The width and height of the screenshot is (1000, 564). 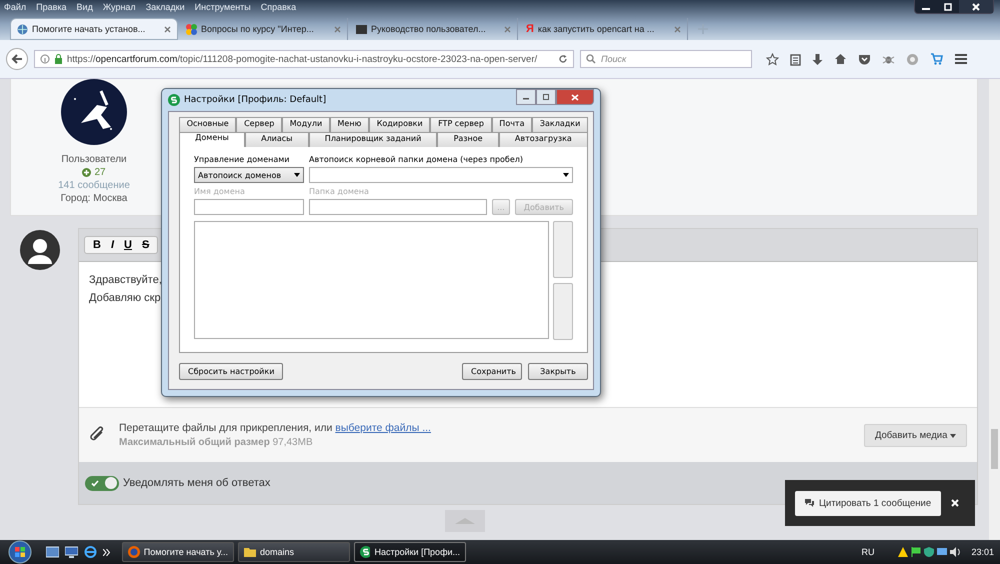 What do you see at coordinates (530, 29) in the screenshot?
I see `yandex-icon: Я` at bounding box center [530, 29].